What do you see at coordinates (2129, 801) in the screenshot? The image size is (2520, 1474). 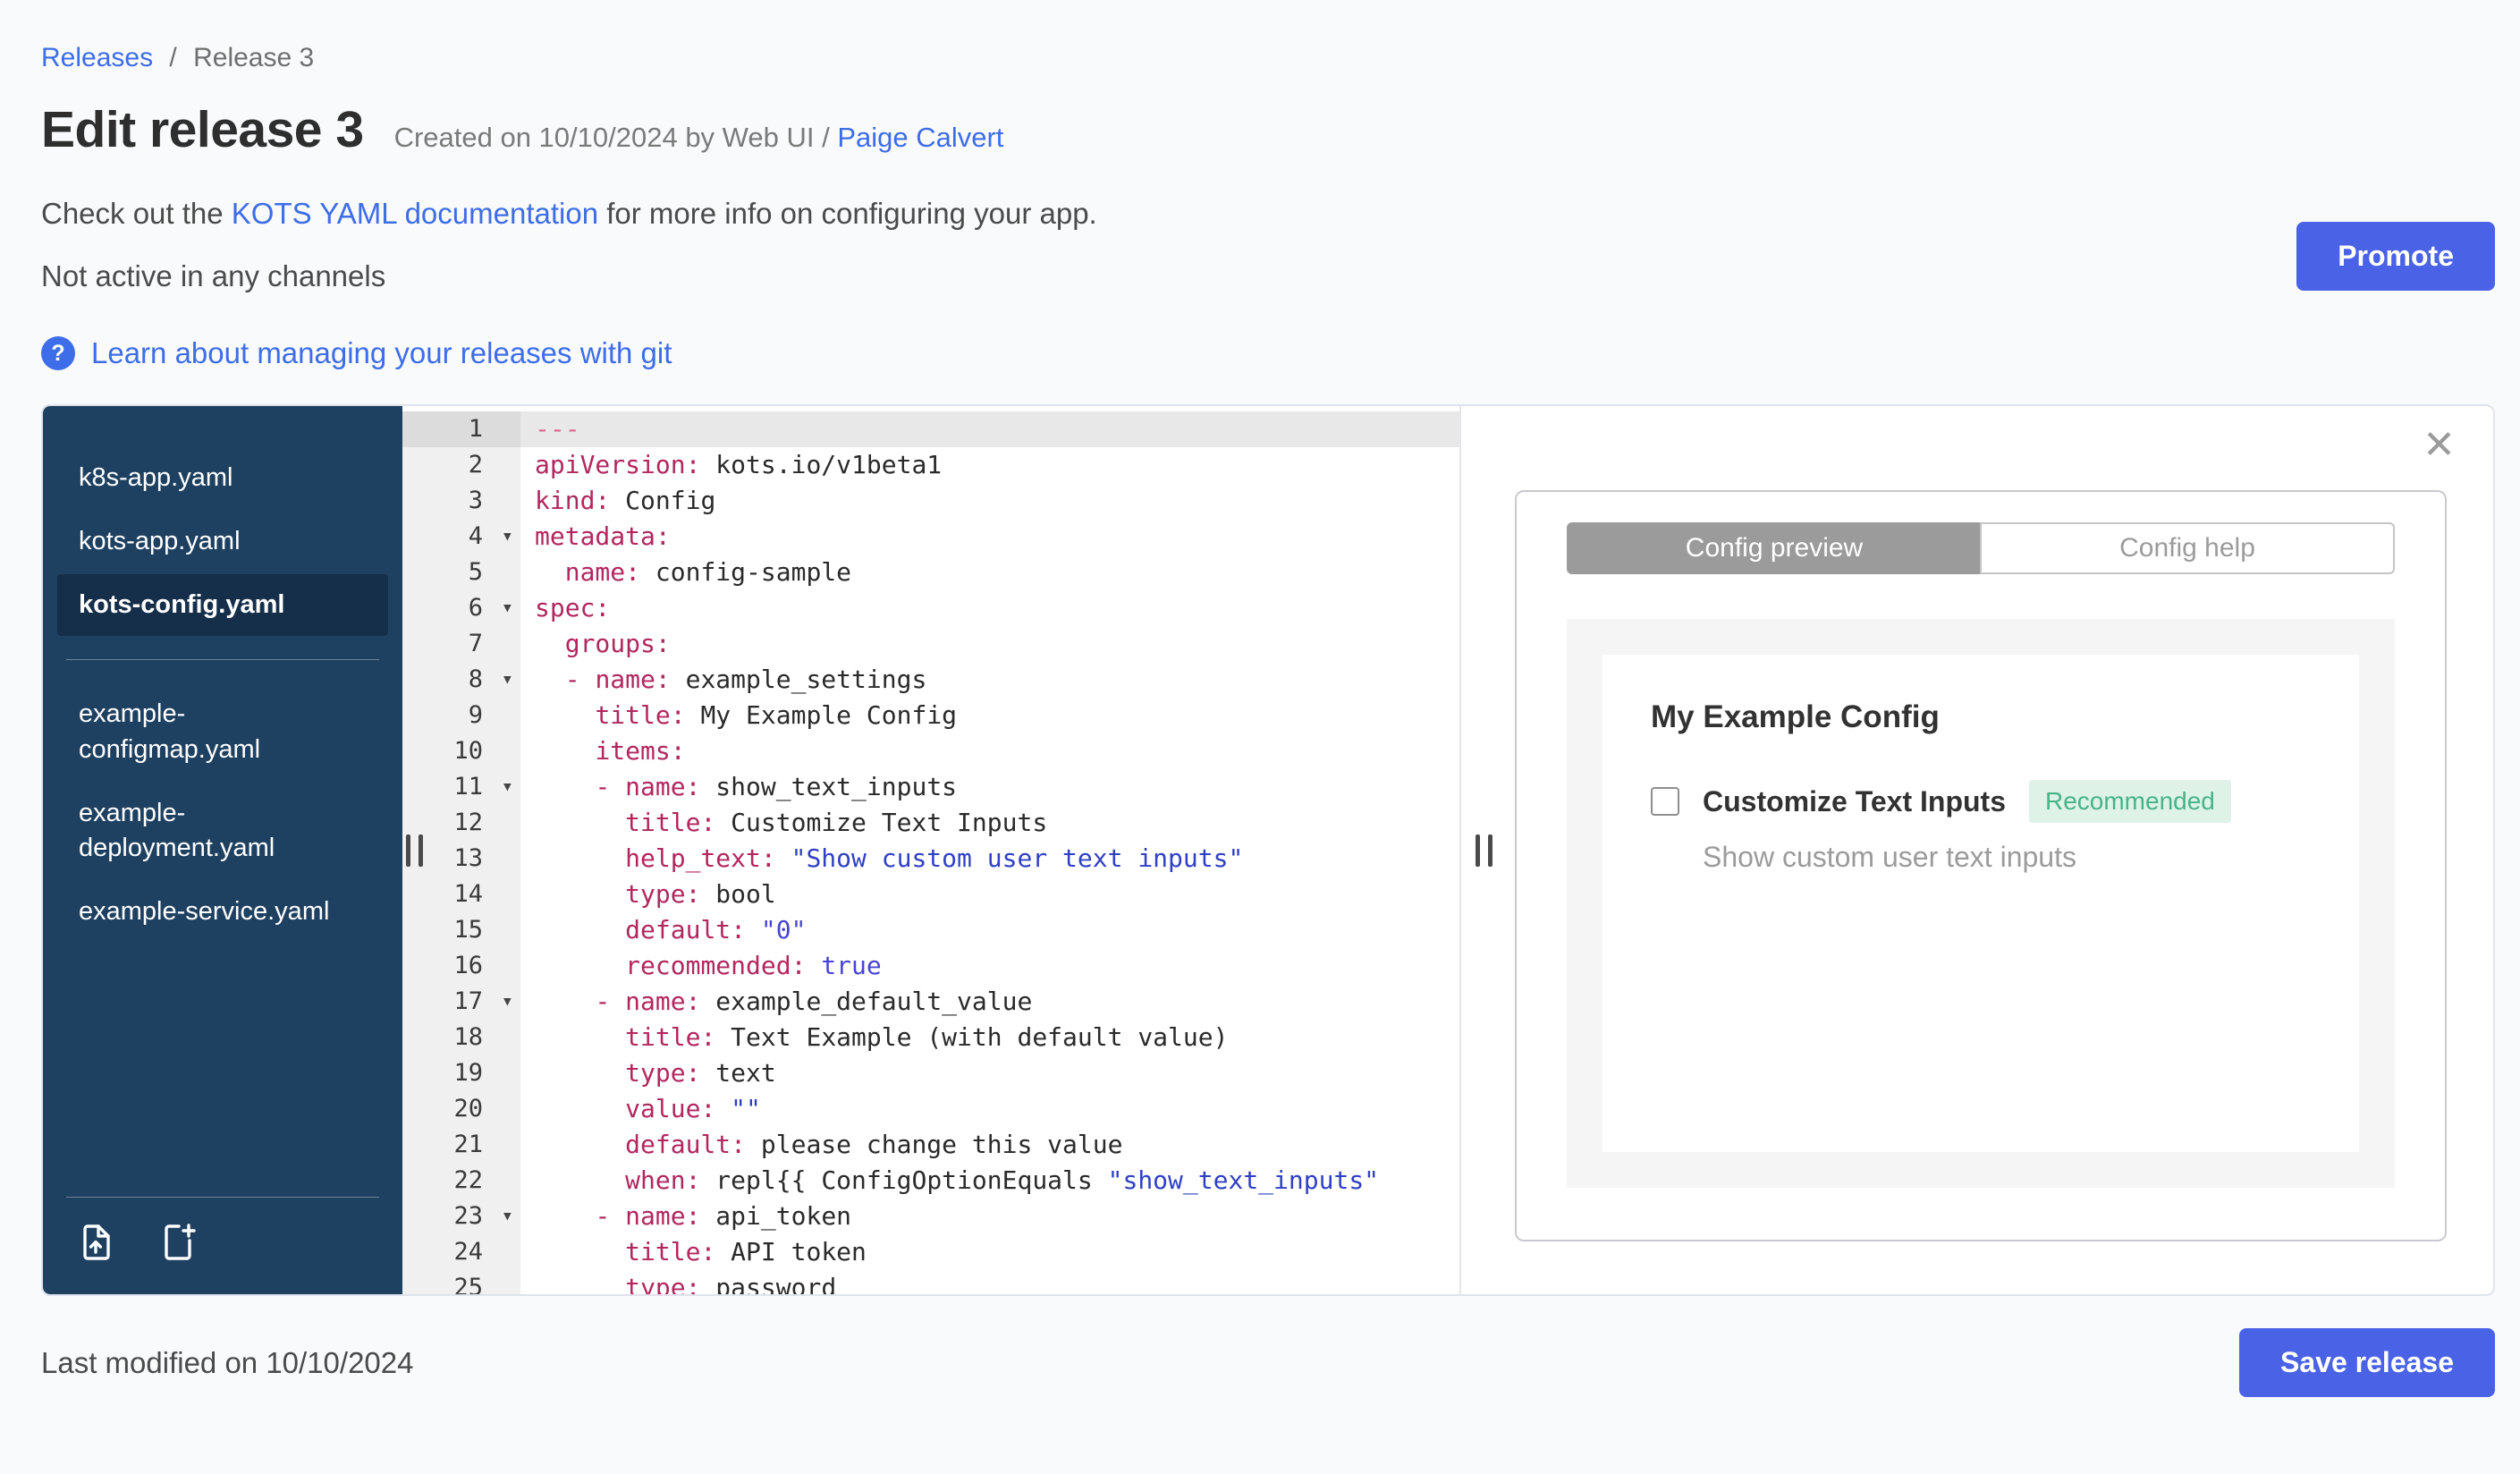 I see `recommended-badge: Recommended` at bounding box center [2129, 801].